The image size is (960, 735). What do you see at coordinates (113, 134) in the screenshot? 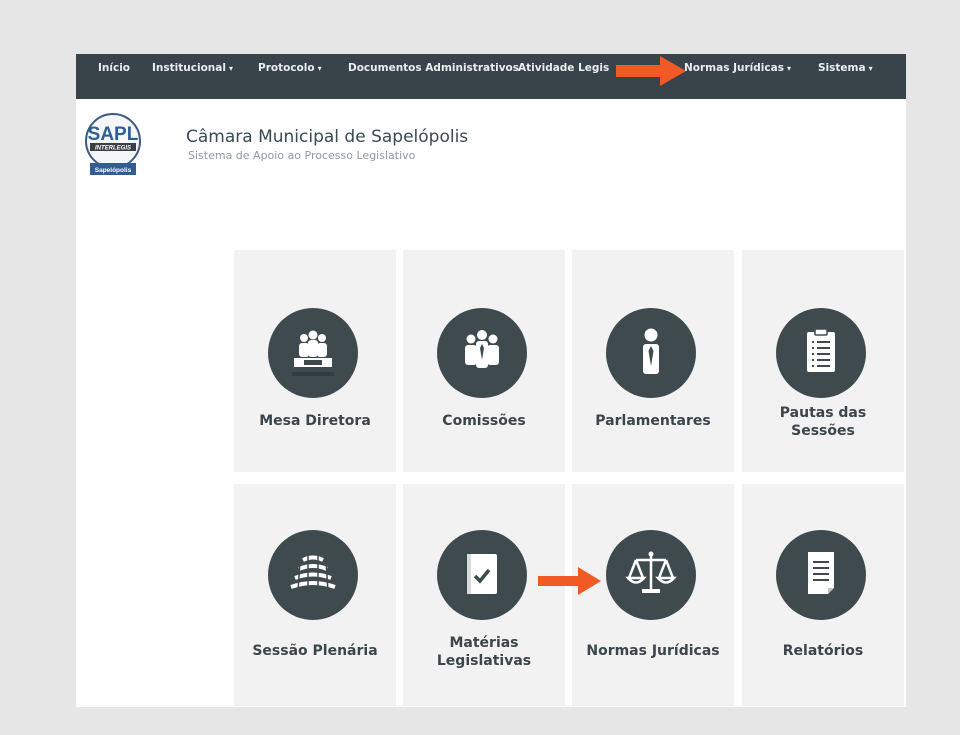
I see `svg-text: SAPL` at bounding box center [113, 134].